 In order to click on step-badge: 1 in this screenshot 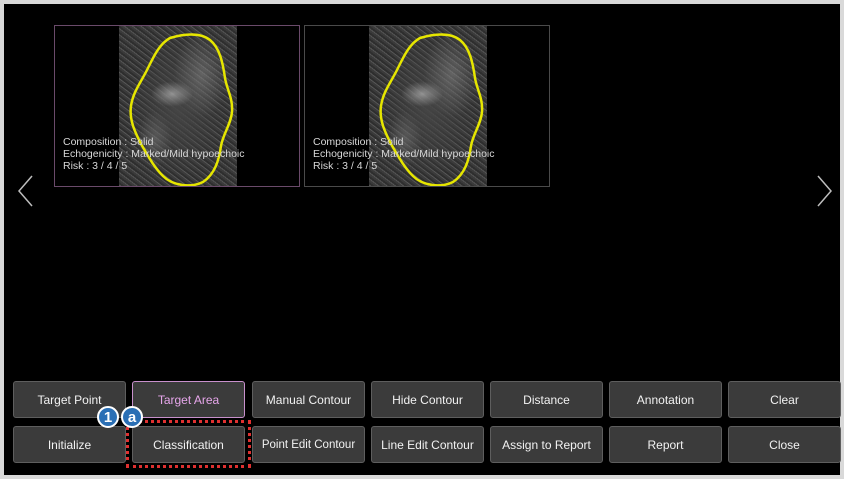, I will do `click(108, 417)`.